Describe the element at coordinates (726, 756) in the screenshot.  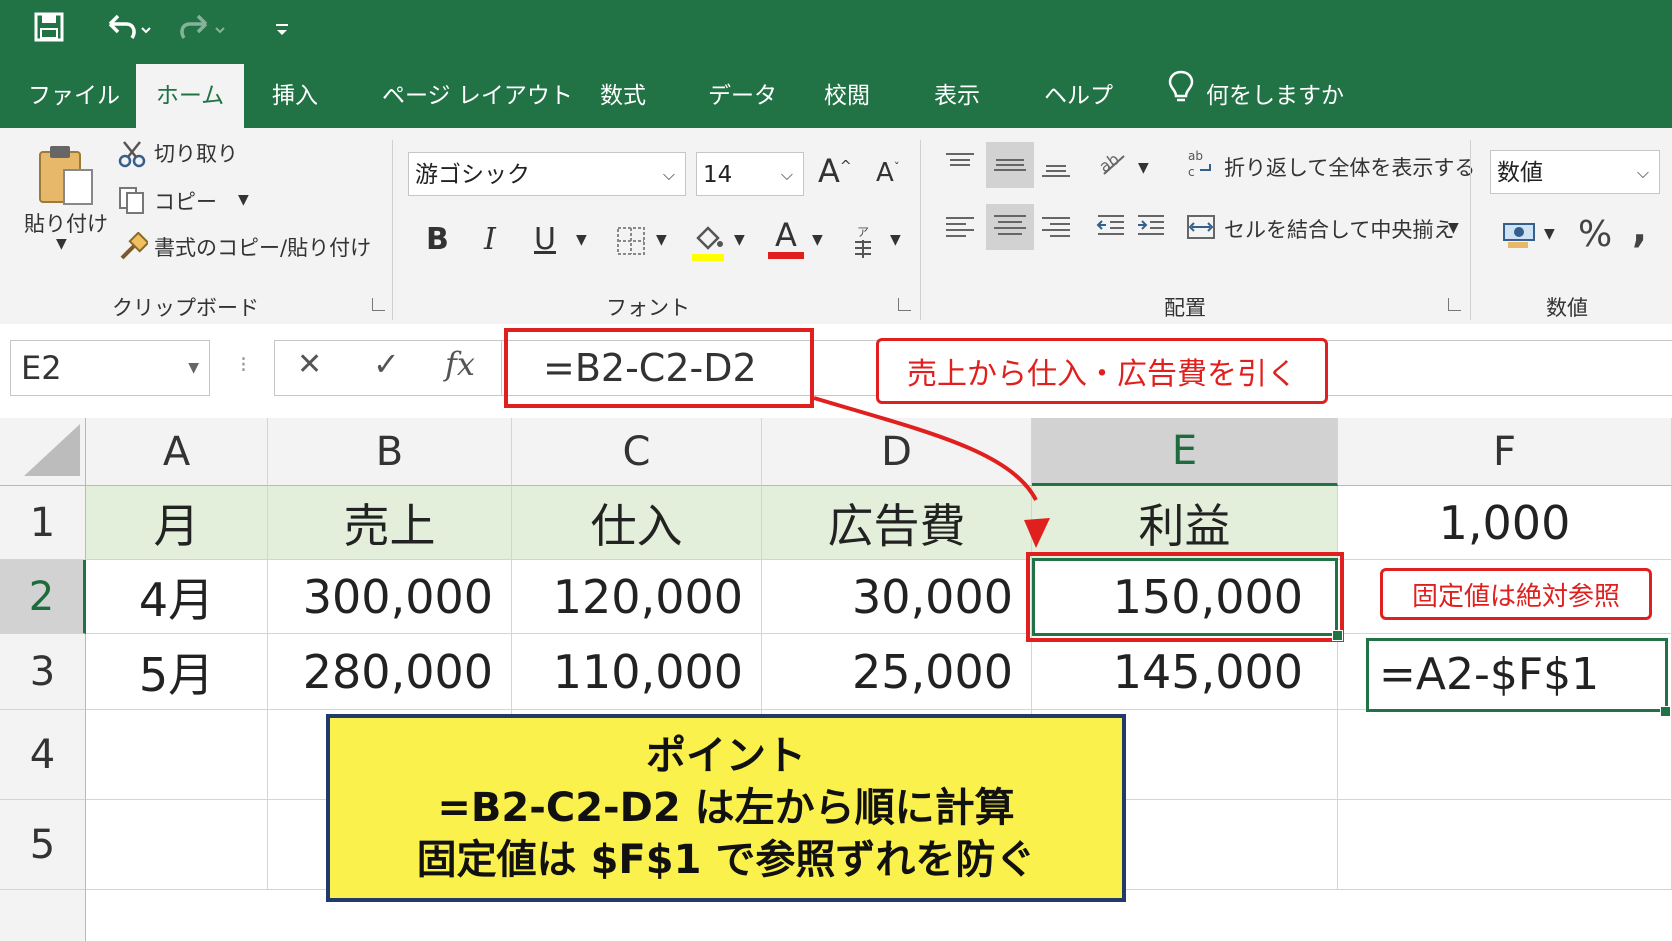
I see `point-title: ポイント` at that location.